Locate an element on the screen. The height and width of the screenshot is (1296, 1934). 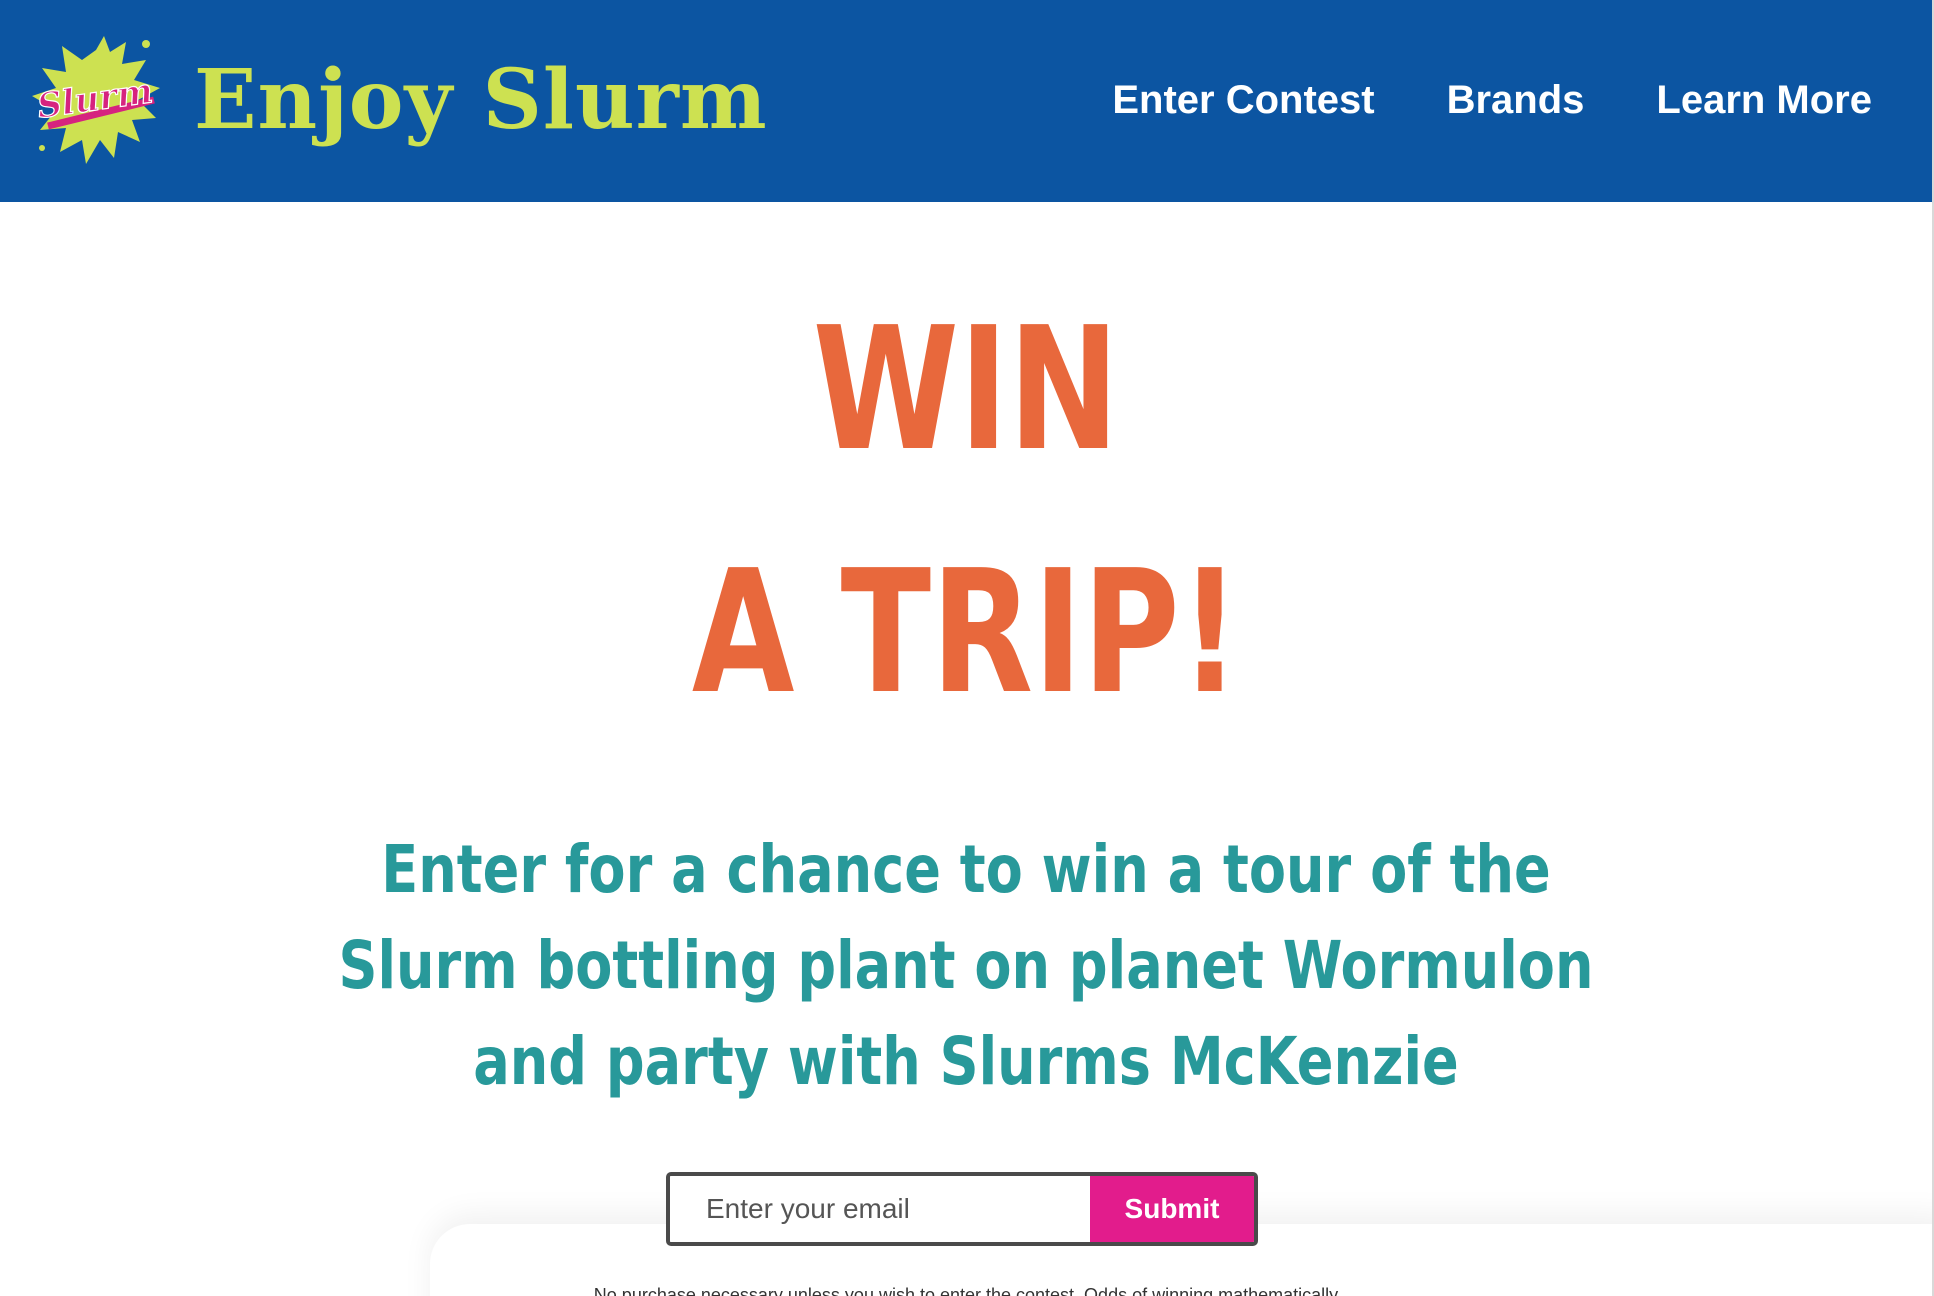
nav-link-brands: Brands is located at coordinates (1516, 100).